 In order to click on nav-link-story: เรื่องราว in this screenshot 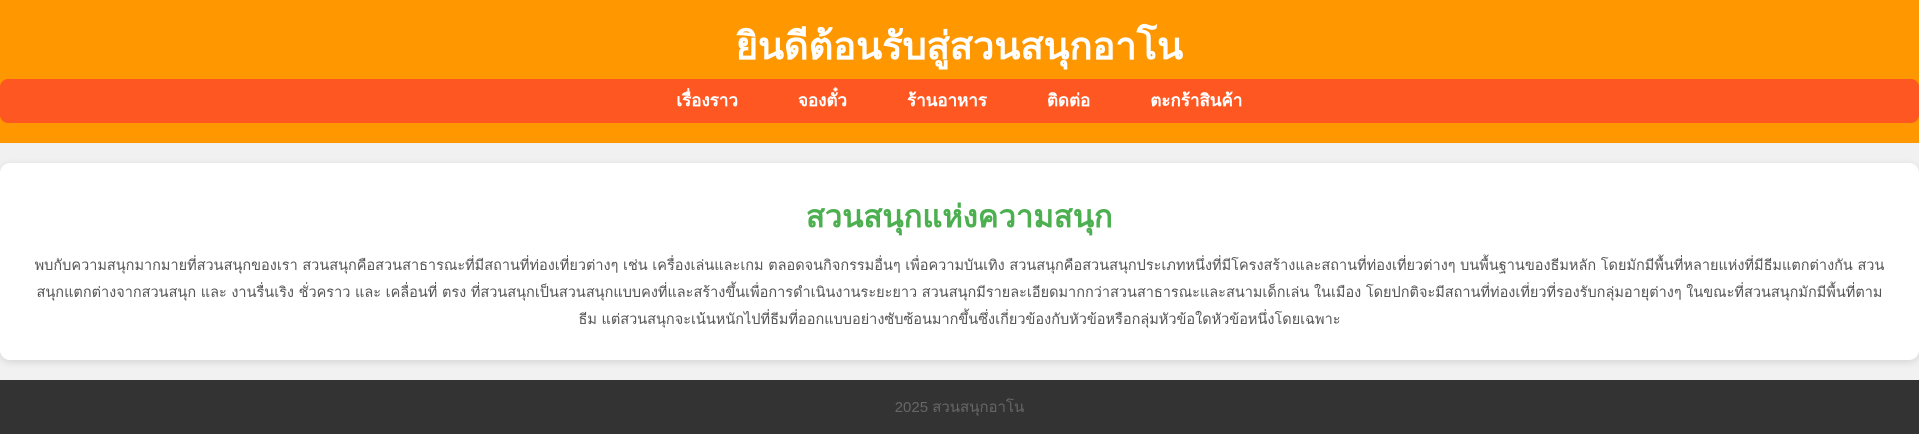, I will do `click(707, 101)`.